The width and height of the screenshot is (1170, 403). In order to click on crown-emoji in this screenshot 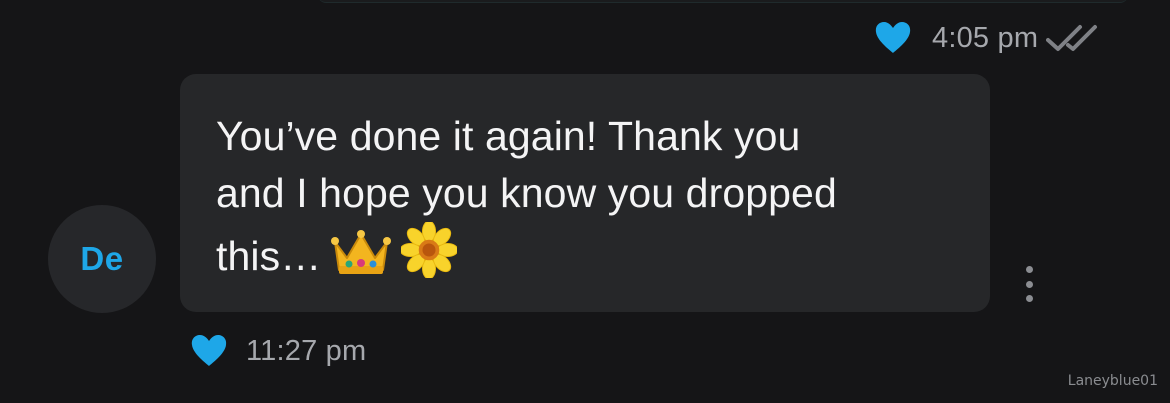, I will do `click(361, 260)`.